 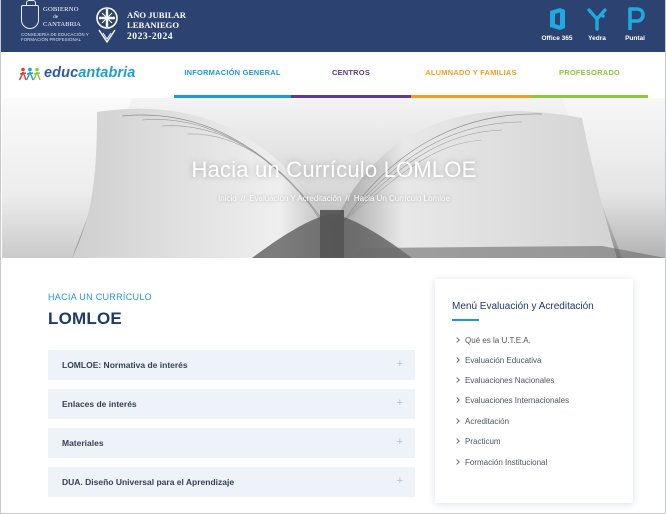 I want to click on nav-label: PROFESORADO, so click(x=589, y=72).